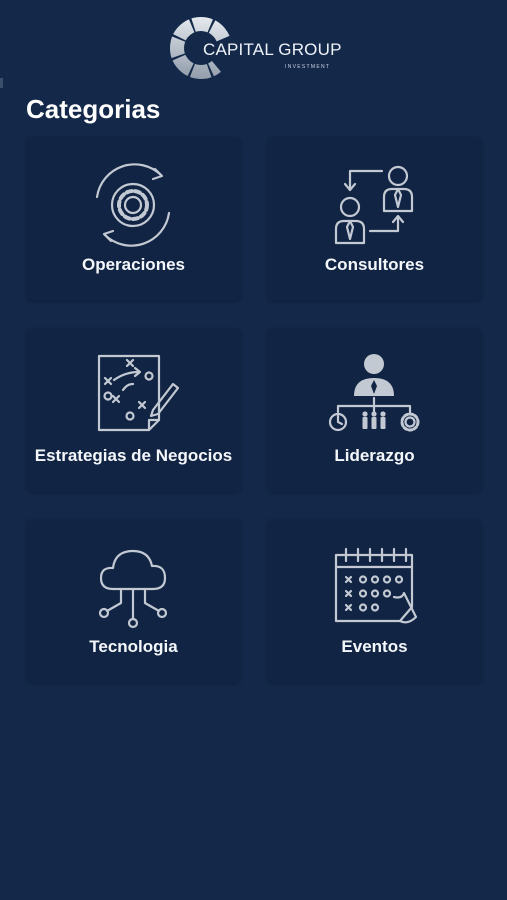  I want to click on category-label: Tecnologia, so click(133, 646).